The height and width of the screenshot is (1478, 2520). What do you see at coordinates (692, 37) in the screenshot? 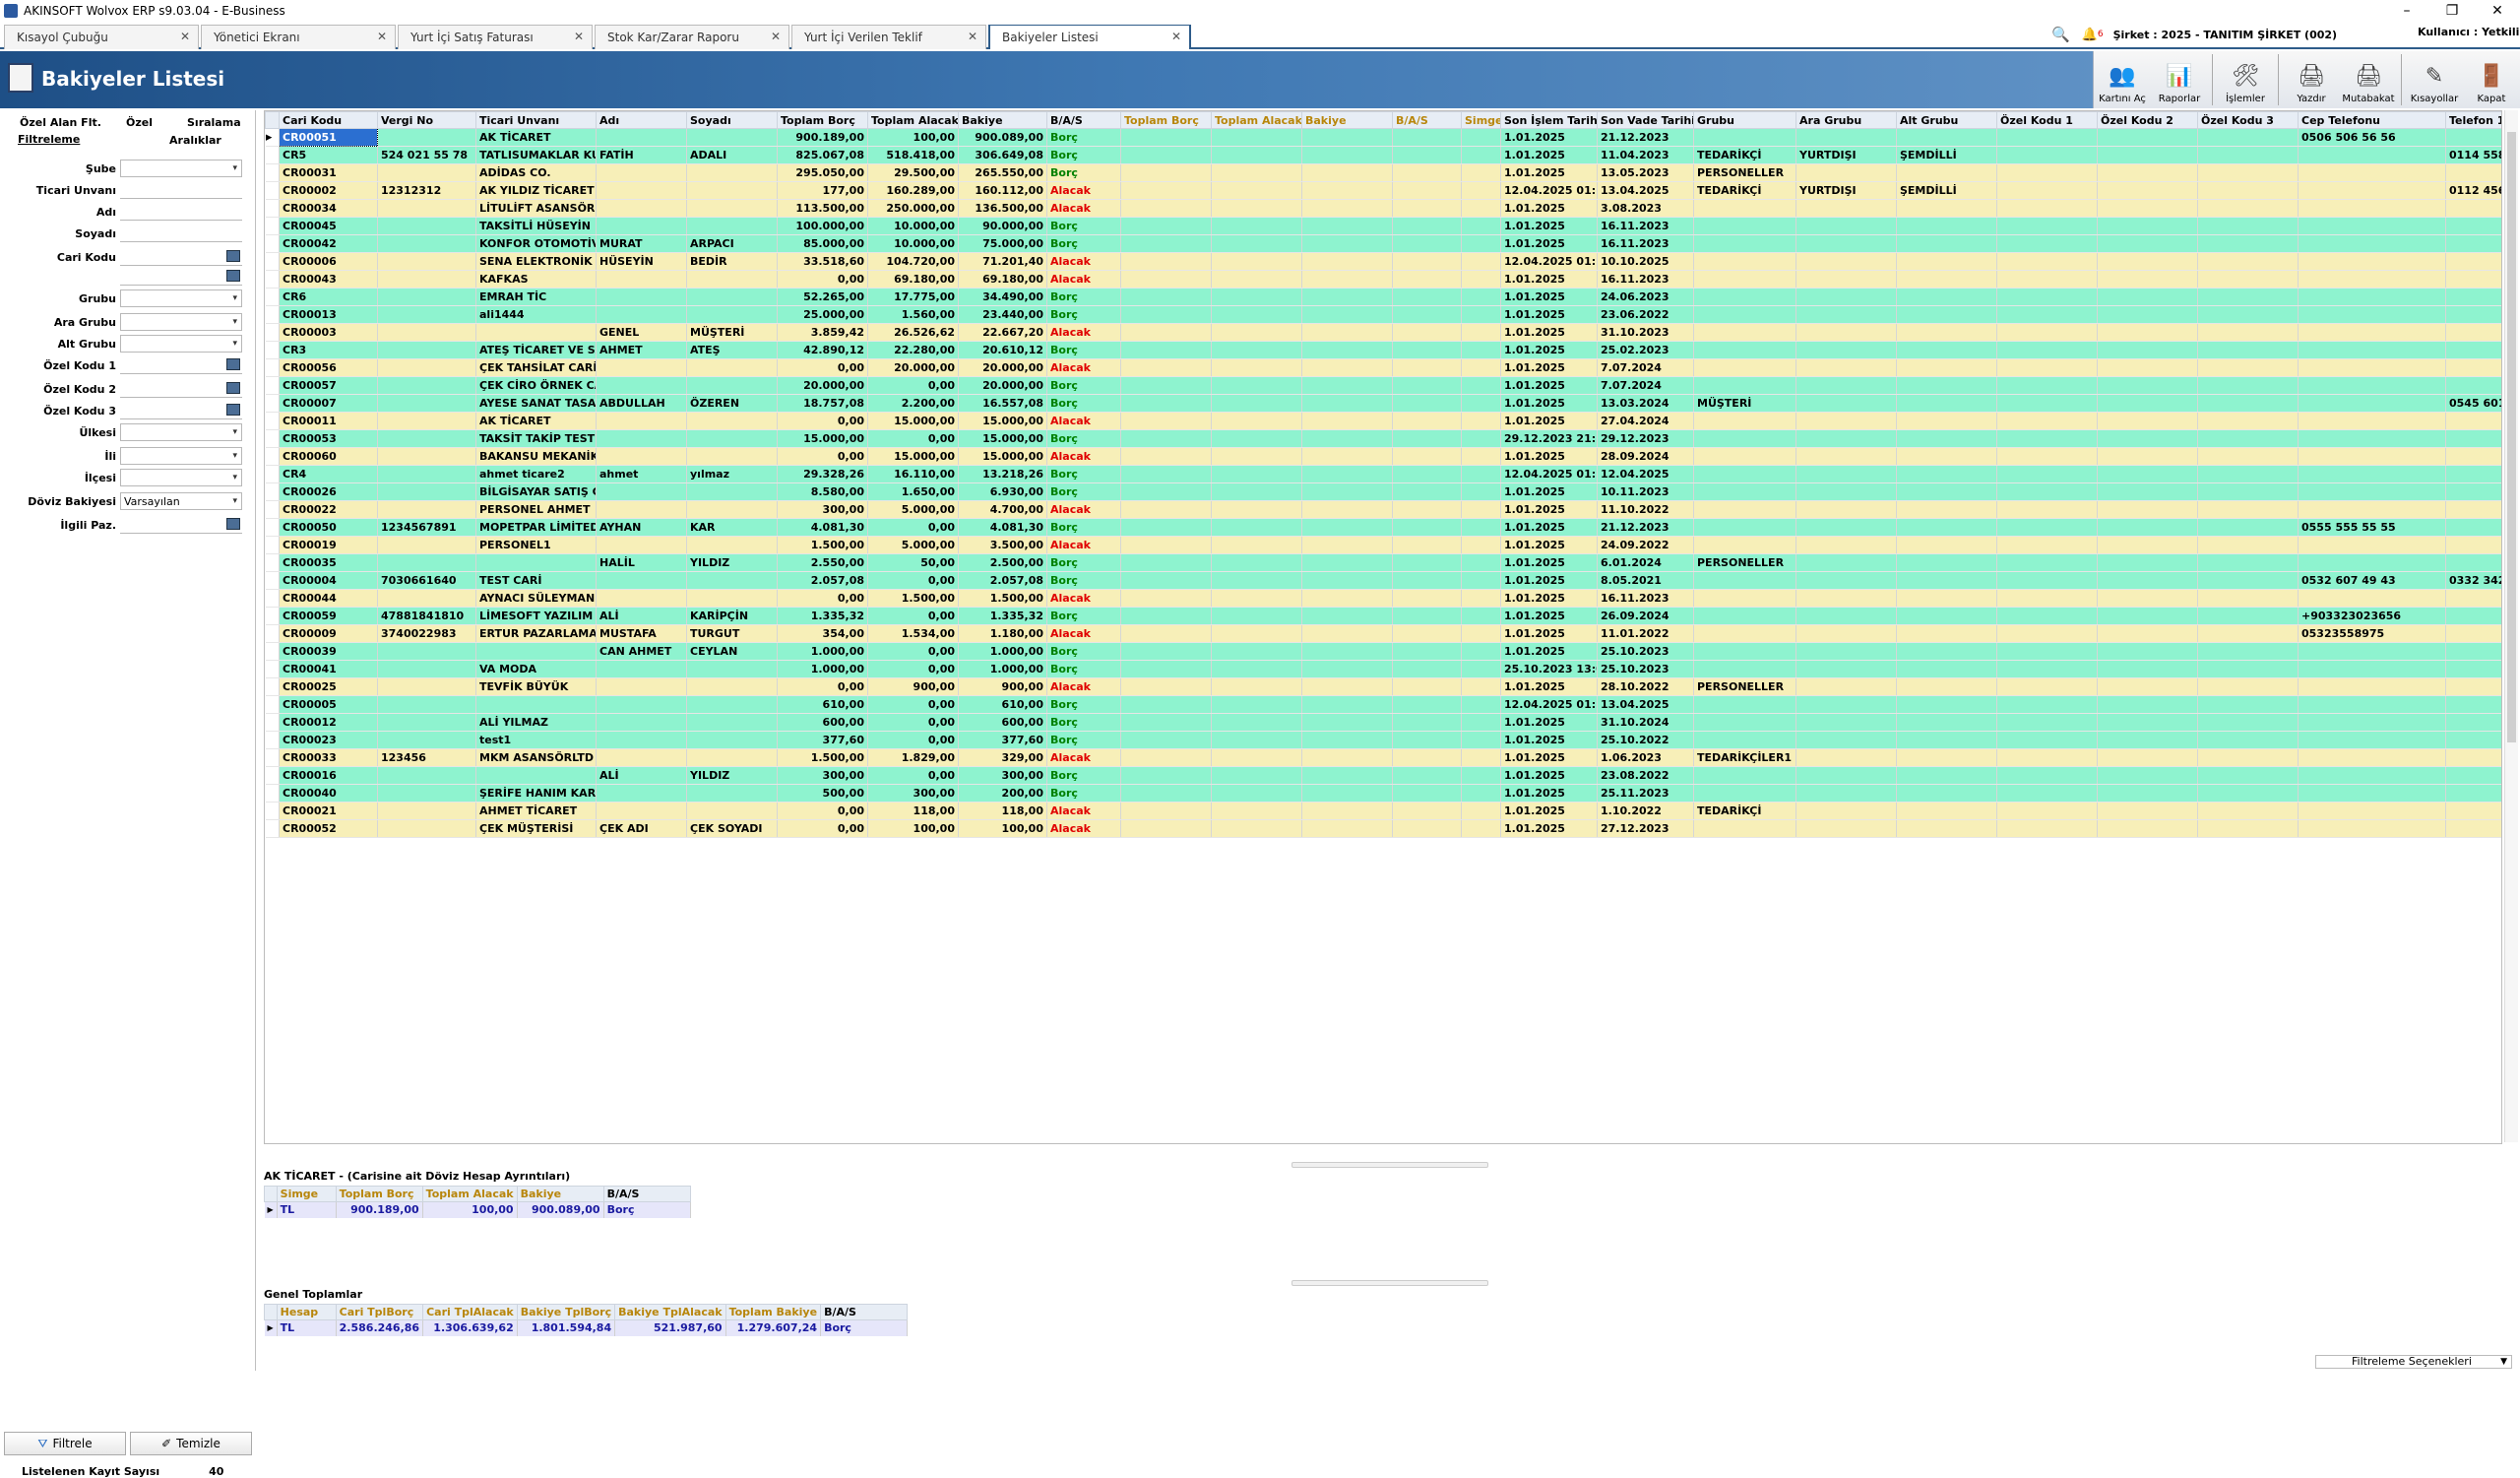
I see `tab-stok-kar-zarar: Stok Kar/Zarar Raporu ✕` at bounding box center [692, 37].